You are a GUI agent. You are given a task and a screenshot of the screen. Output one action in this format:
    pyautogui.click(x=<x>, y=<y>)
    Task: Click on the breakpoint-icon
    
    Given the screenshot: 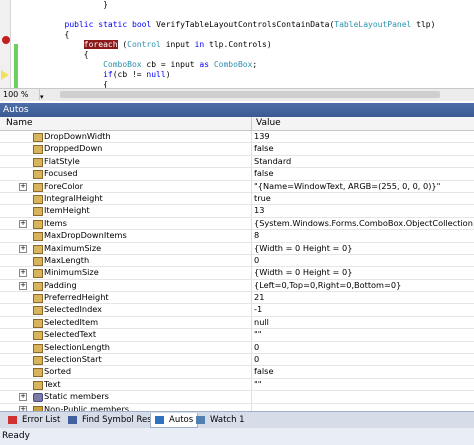 What is the action you would take?
    pyautogui.click(x=6, y=40)
    